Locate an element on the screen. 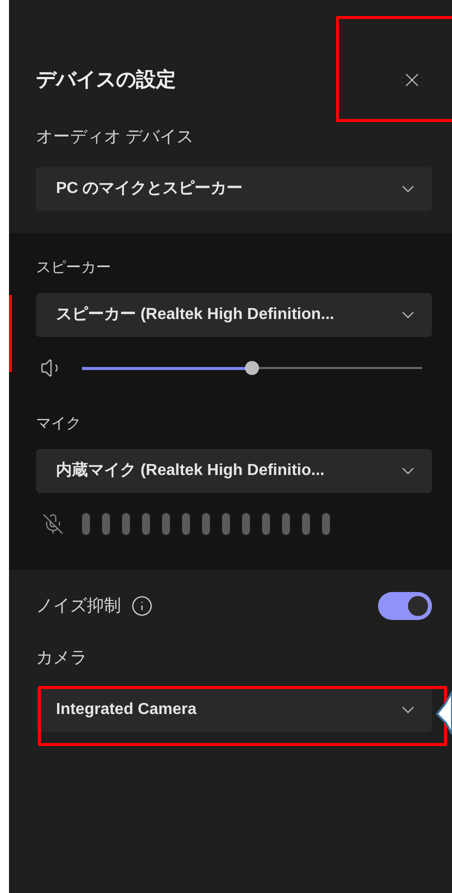 This screenshot has width=452, height=893. dropdown: PC のマイクとスピーカー is located at coordinates (234, 189).